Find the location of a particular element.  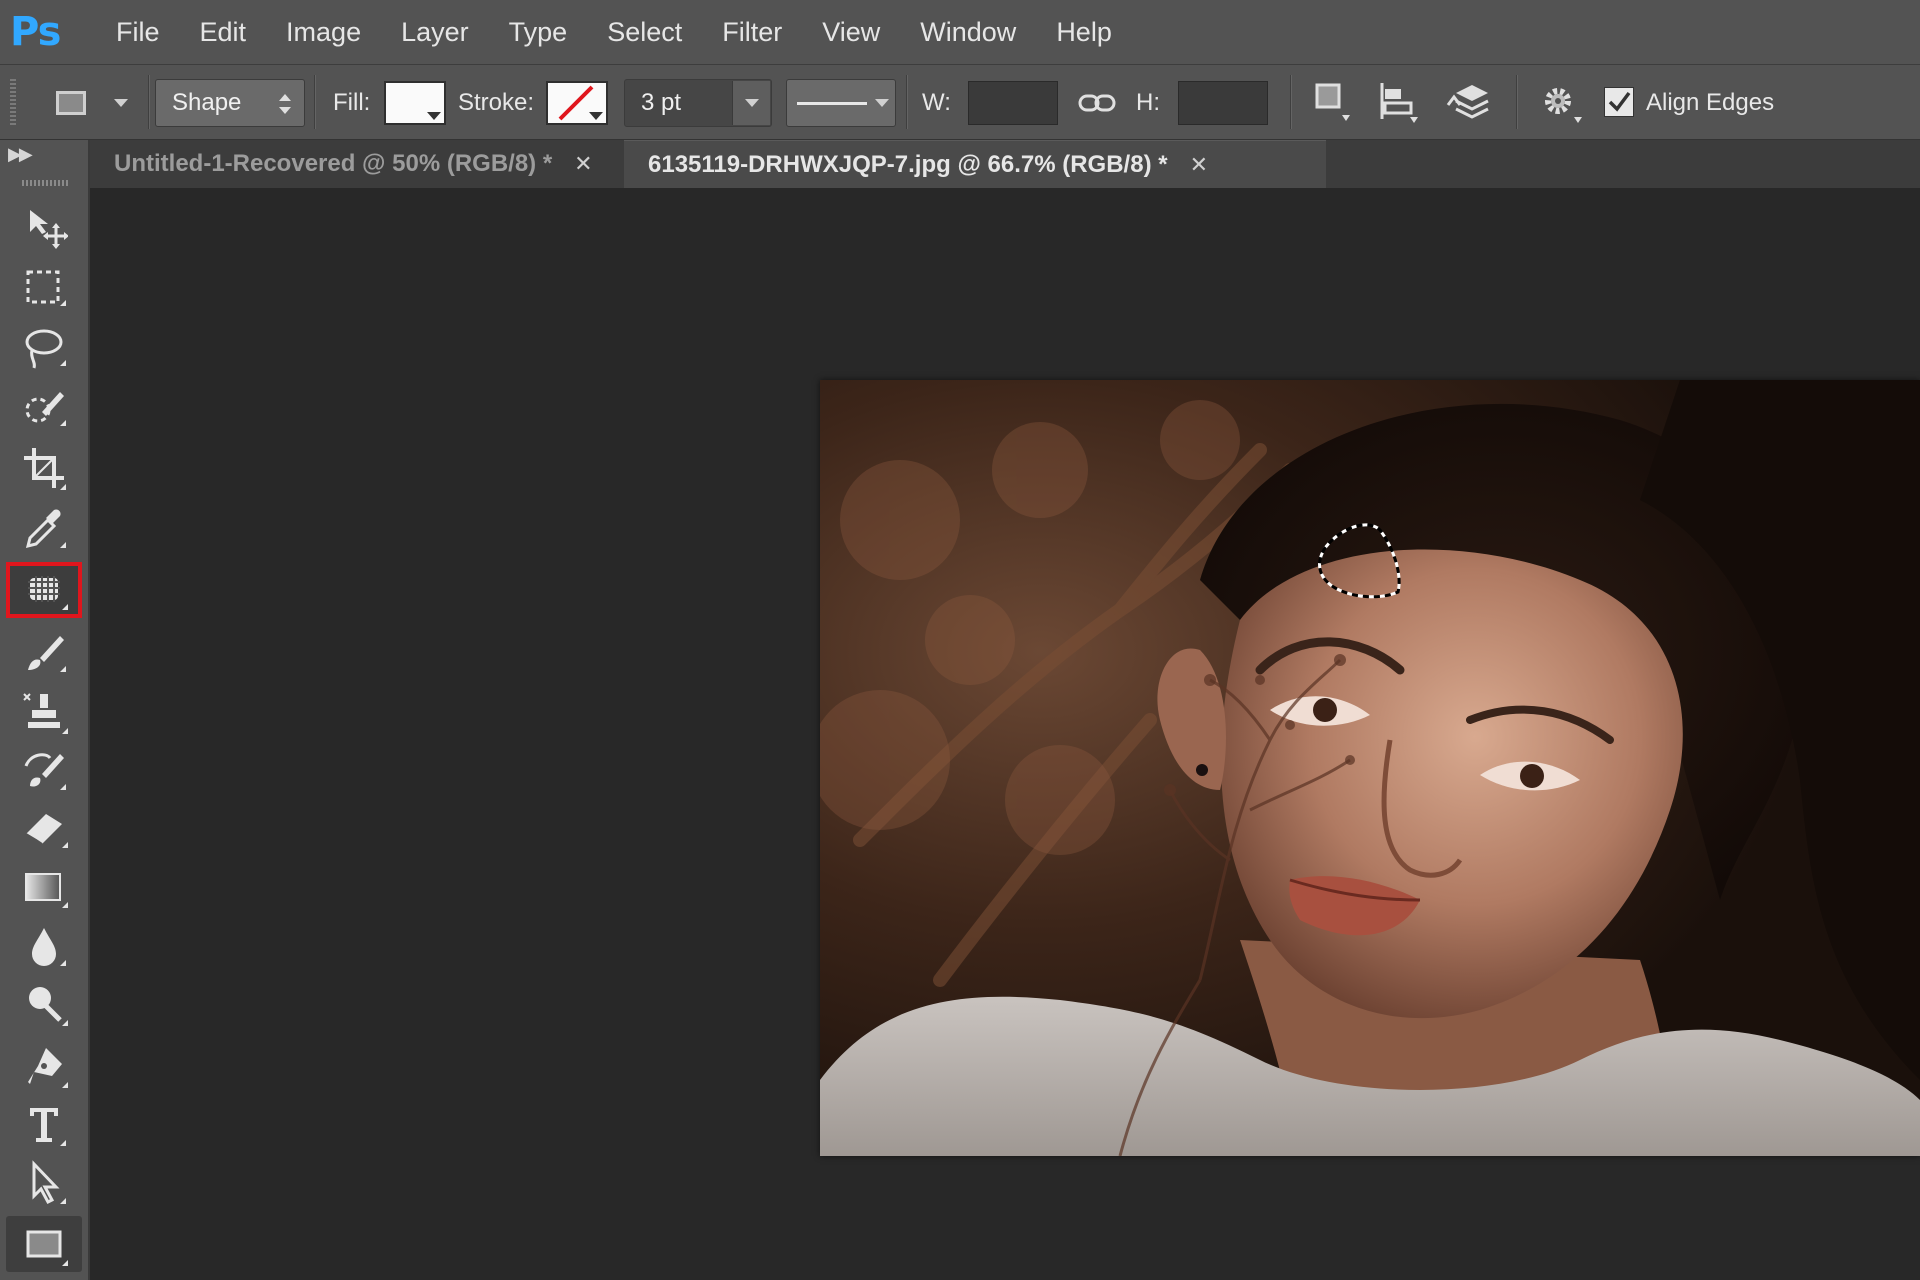

move-icon is located at coordinates (49, 229).